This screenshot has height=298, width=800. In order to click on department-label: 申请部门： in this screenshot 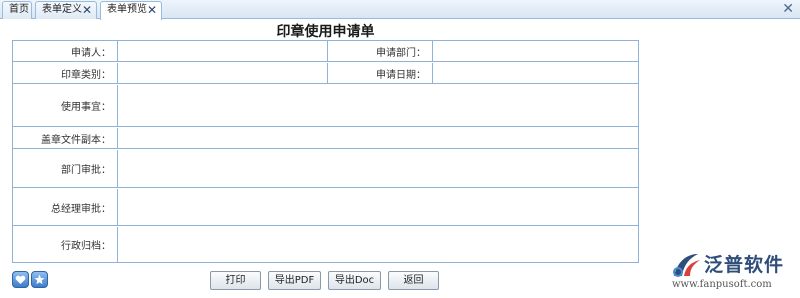, I will do `click(380, 51)`.